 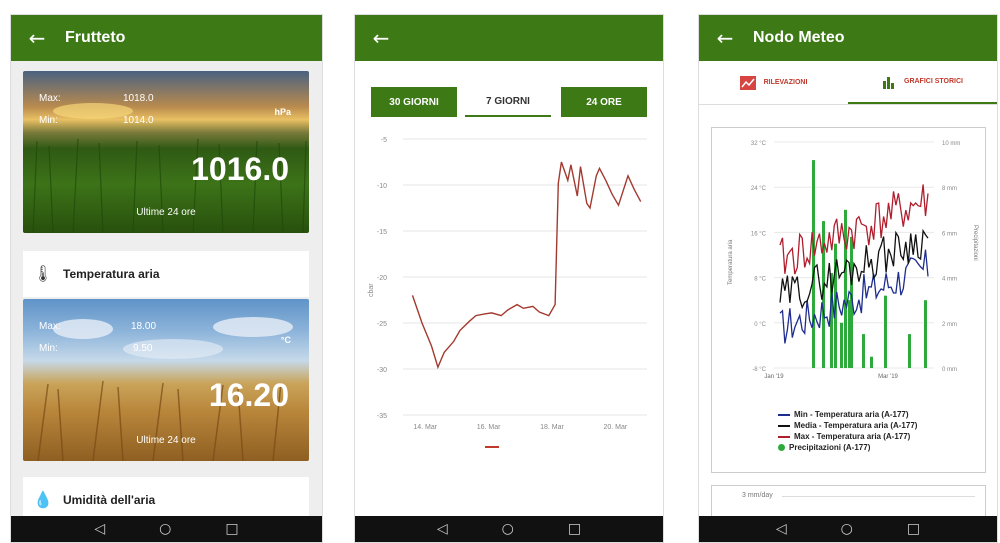 What do you see at coordinates (285, 340) in the screenshot?
I see `unit-label: °C` at bounding box center [285, 340].